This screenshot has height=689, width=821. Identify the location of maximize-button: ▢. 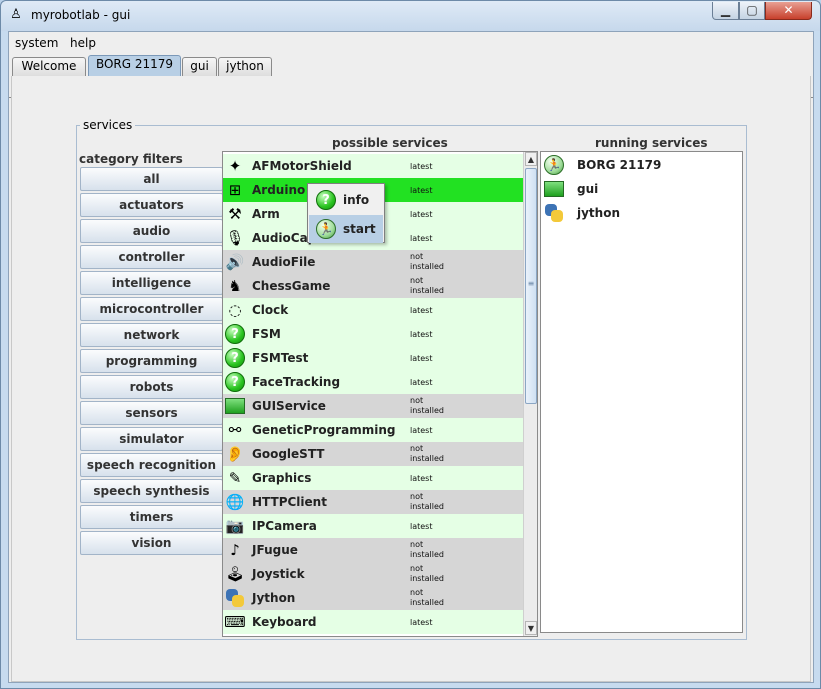
(752, 11).